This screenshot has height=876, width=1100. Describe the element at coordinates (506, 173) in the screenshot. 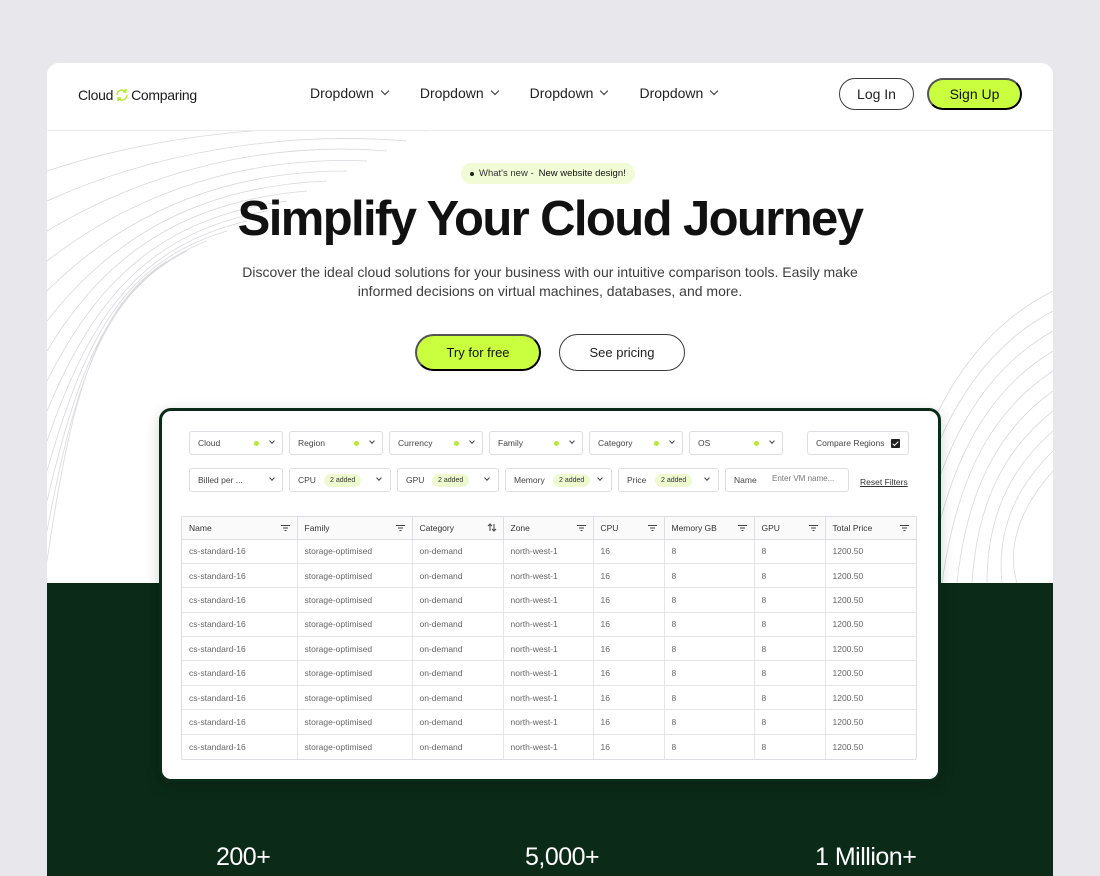

I see `badge-prefix: What's new -` at that location.